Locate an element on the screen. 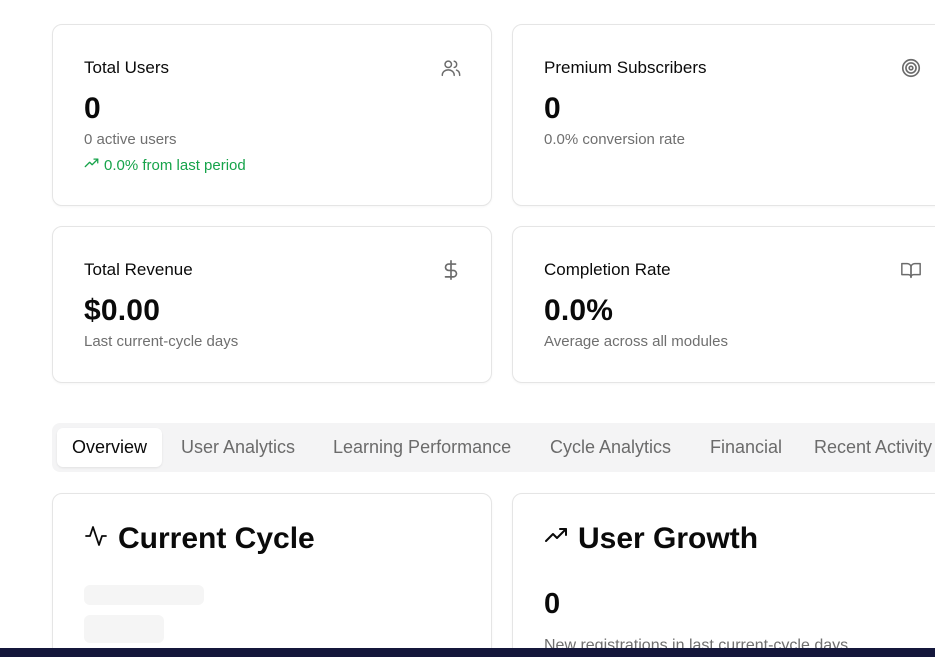  current-cycle-panel: Current Cycle is located at coordinates (272, 575).